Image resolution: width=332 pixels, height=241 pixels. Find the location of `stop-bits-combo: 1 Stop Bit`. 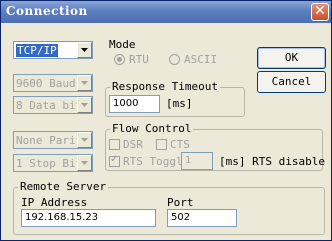

stop-bits-combo: 1 Stop Bit is located at coordinates (53, 163).